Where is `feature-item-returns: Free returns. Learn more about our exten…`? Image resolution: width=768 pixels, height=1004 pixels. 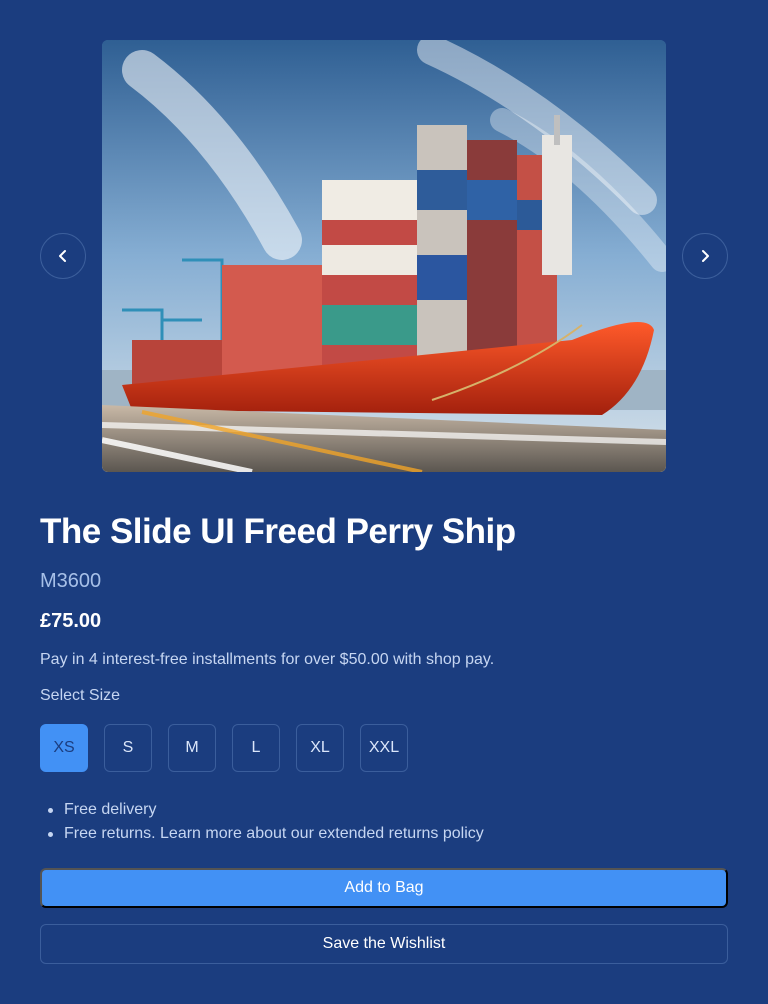
feature-item-returns: Free returns. Learn more about our exten… is located at coordinates (266, 834).